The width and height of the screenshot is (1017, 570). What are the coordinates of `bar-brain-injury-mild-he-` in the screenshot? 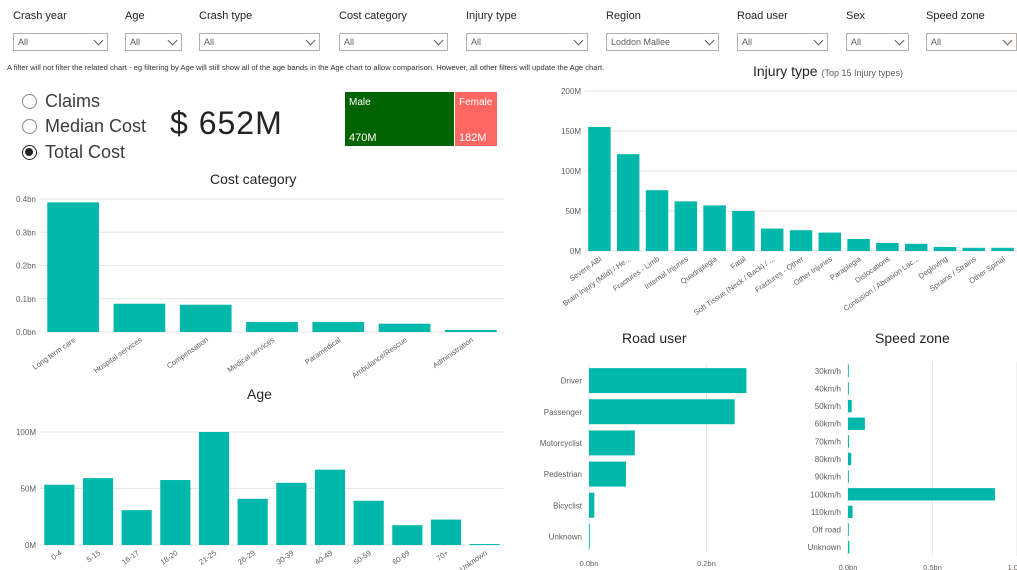 It's located at (628, 202).